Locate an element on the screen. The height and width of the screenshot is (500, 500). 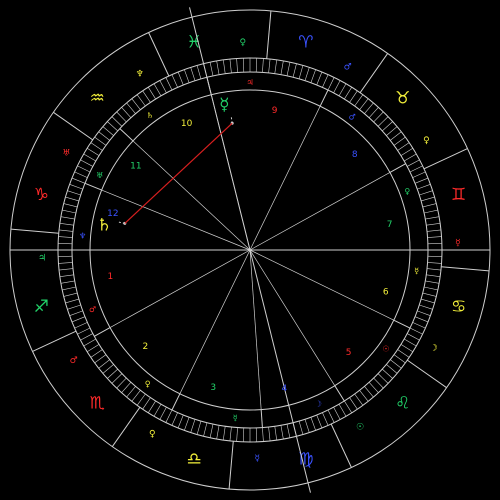
sign-glyph: ♌ is located at coordinates (402, 404).